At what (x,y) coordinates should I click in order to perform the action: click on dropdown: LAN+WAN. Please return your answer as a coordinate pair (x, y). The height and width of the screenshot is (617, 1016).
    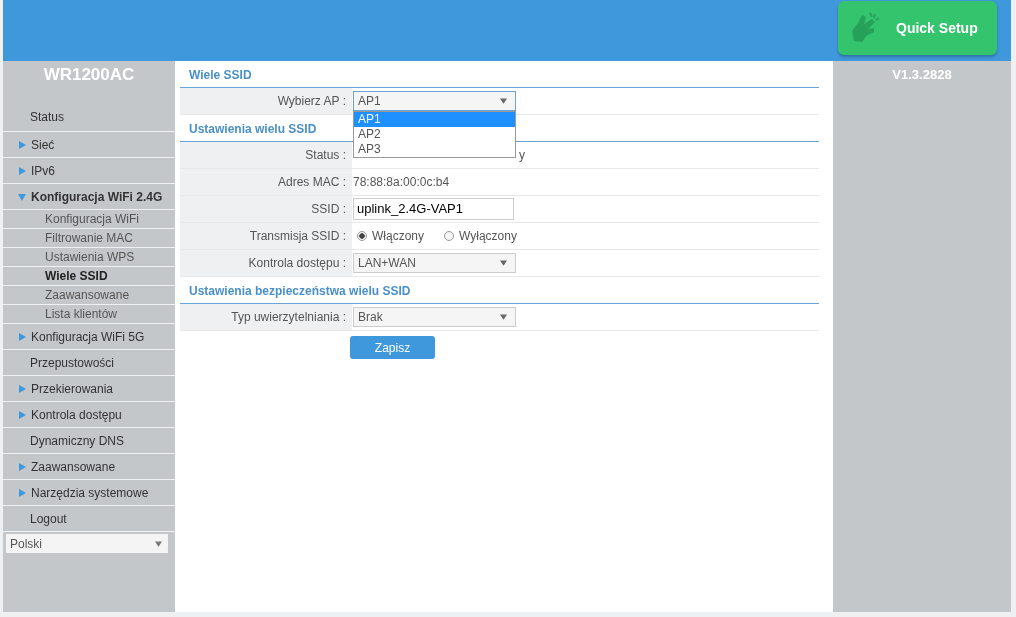
    Looking at the image, I should click on (434, 263).